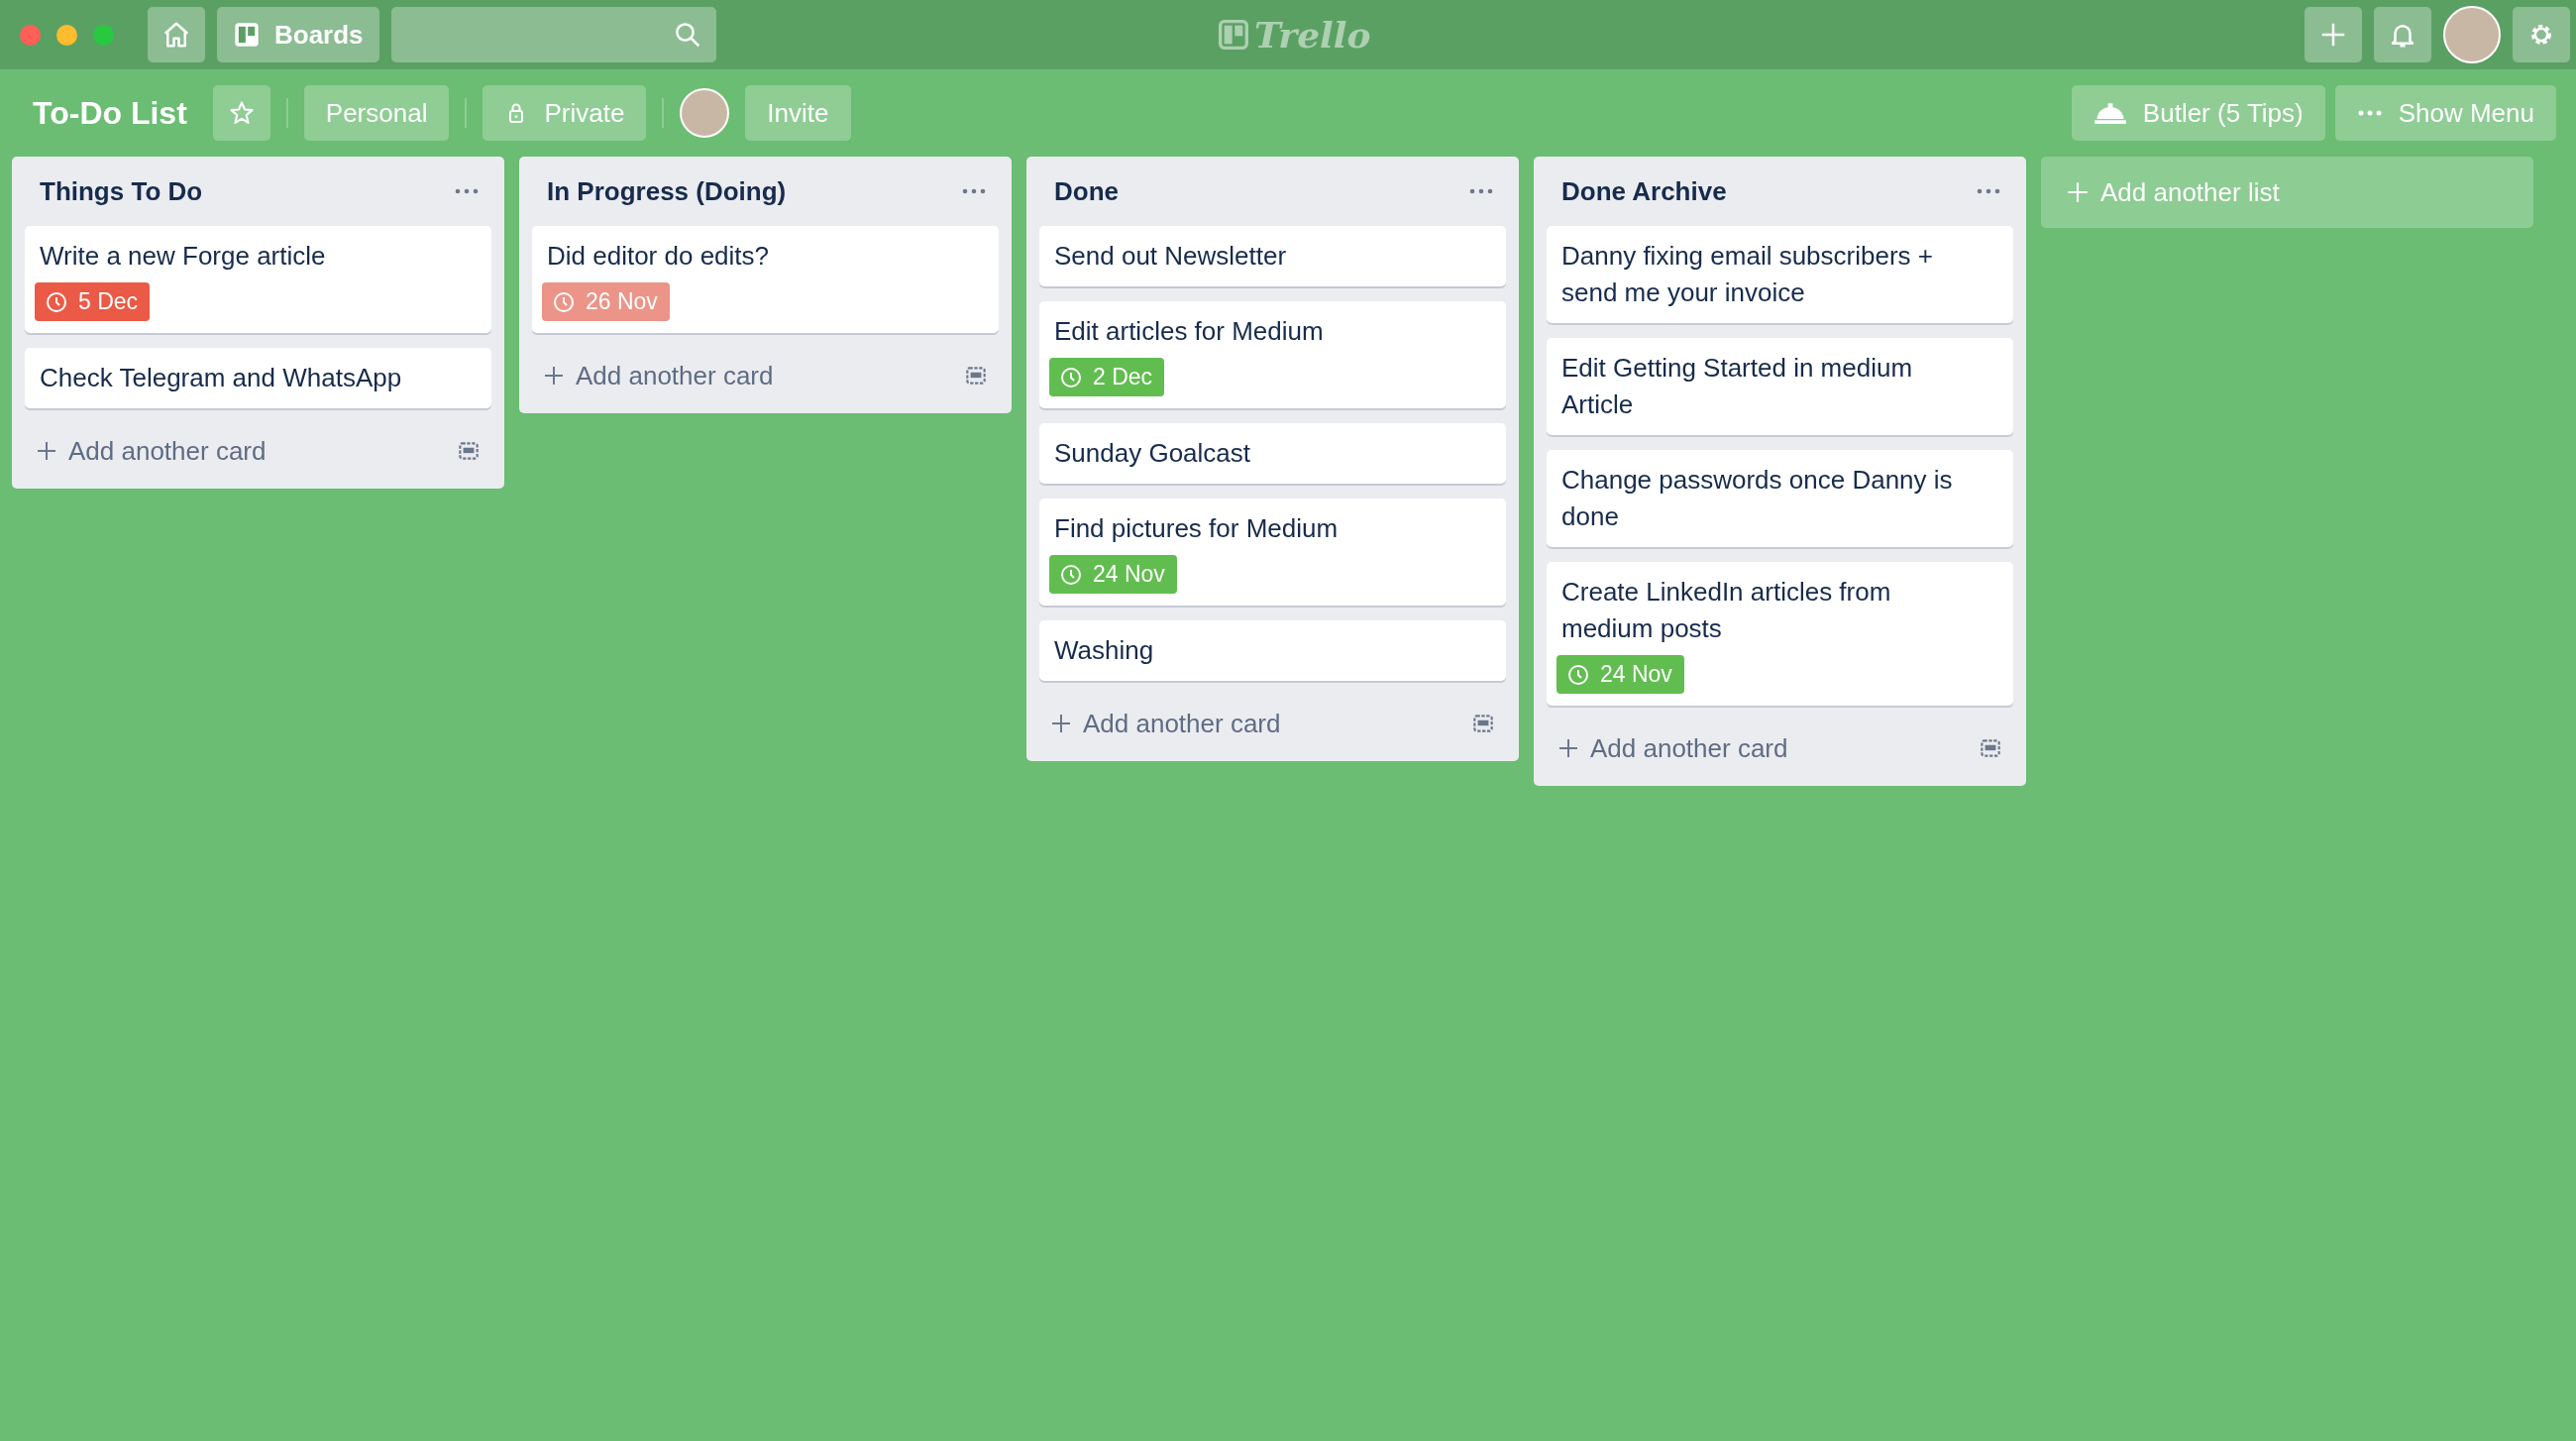 The image size is (2576, 1441). What do you see at coordinates (1272, 650) in the screenshot?
I see `card: Washing` at bounding box center [1272, 650].